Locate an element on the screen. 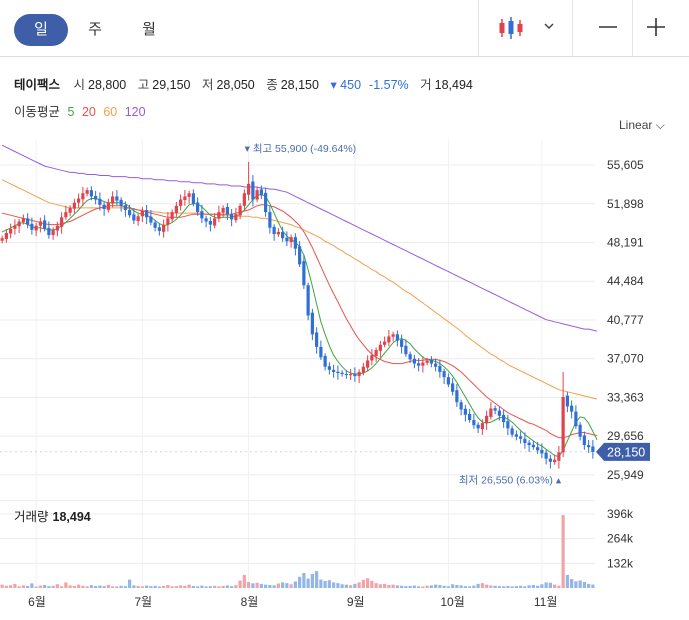 The width and height of the screenshot is (689, 620). toolbar-divider is located at coordinates (478, 28).